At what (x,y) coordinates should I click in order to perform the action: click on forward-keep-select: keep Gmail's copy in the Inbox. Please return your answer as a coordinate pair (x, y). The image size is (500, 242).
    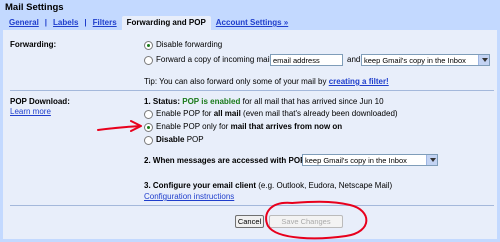
    Looking at the image, I should click on (425, 60).